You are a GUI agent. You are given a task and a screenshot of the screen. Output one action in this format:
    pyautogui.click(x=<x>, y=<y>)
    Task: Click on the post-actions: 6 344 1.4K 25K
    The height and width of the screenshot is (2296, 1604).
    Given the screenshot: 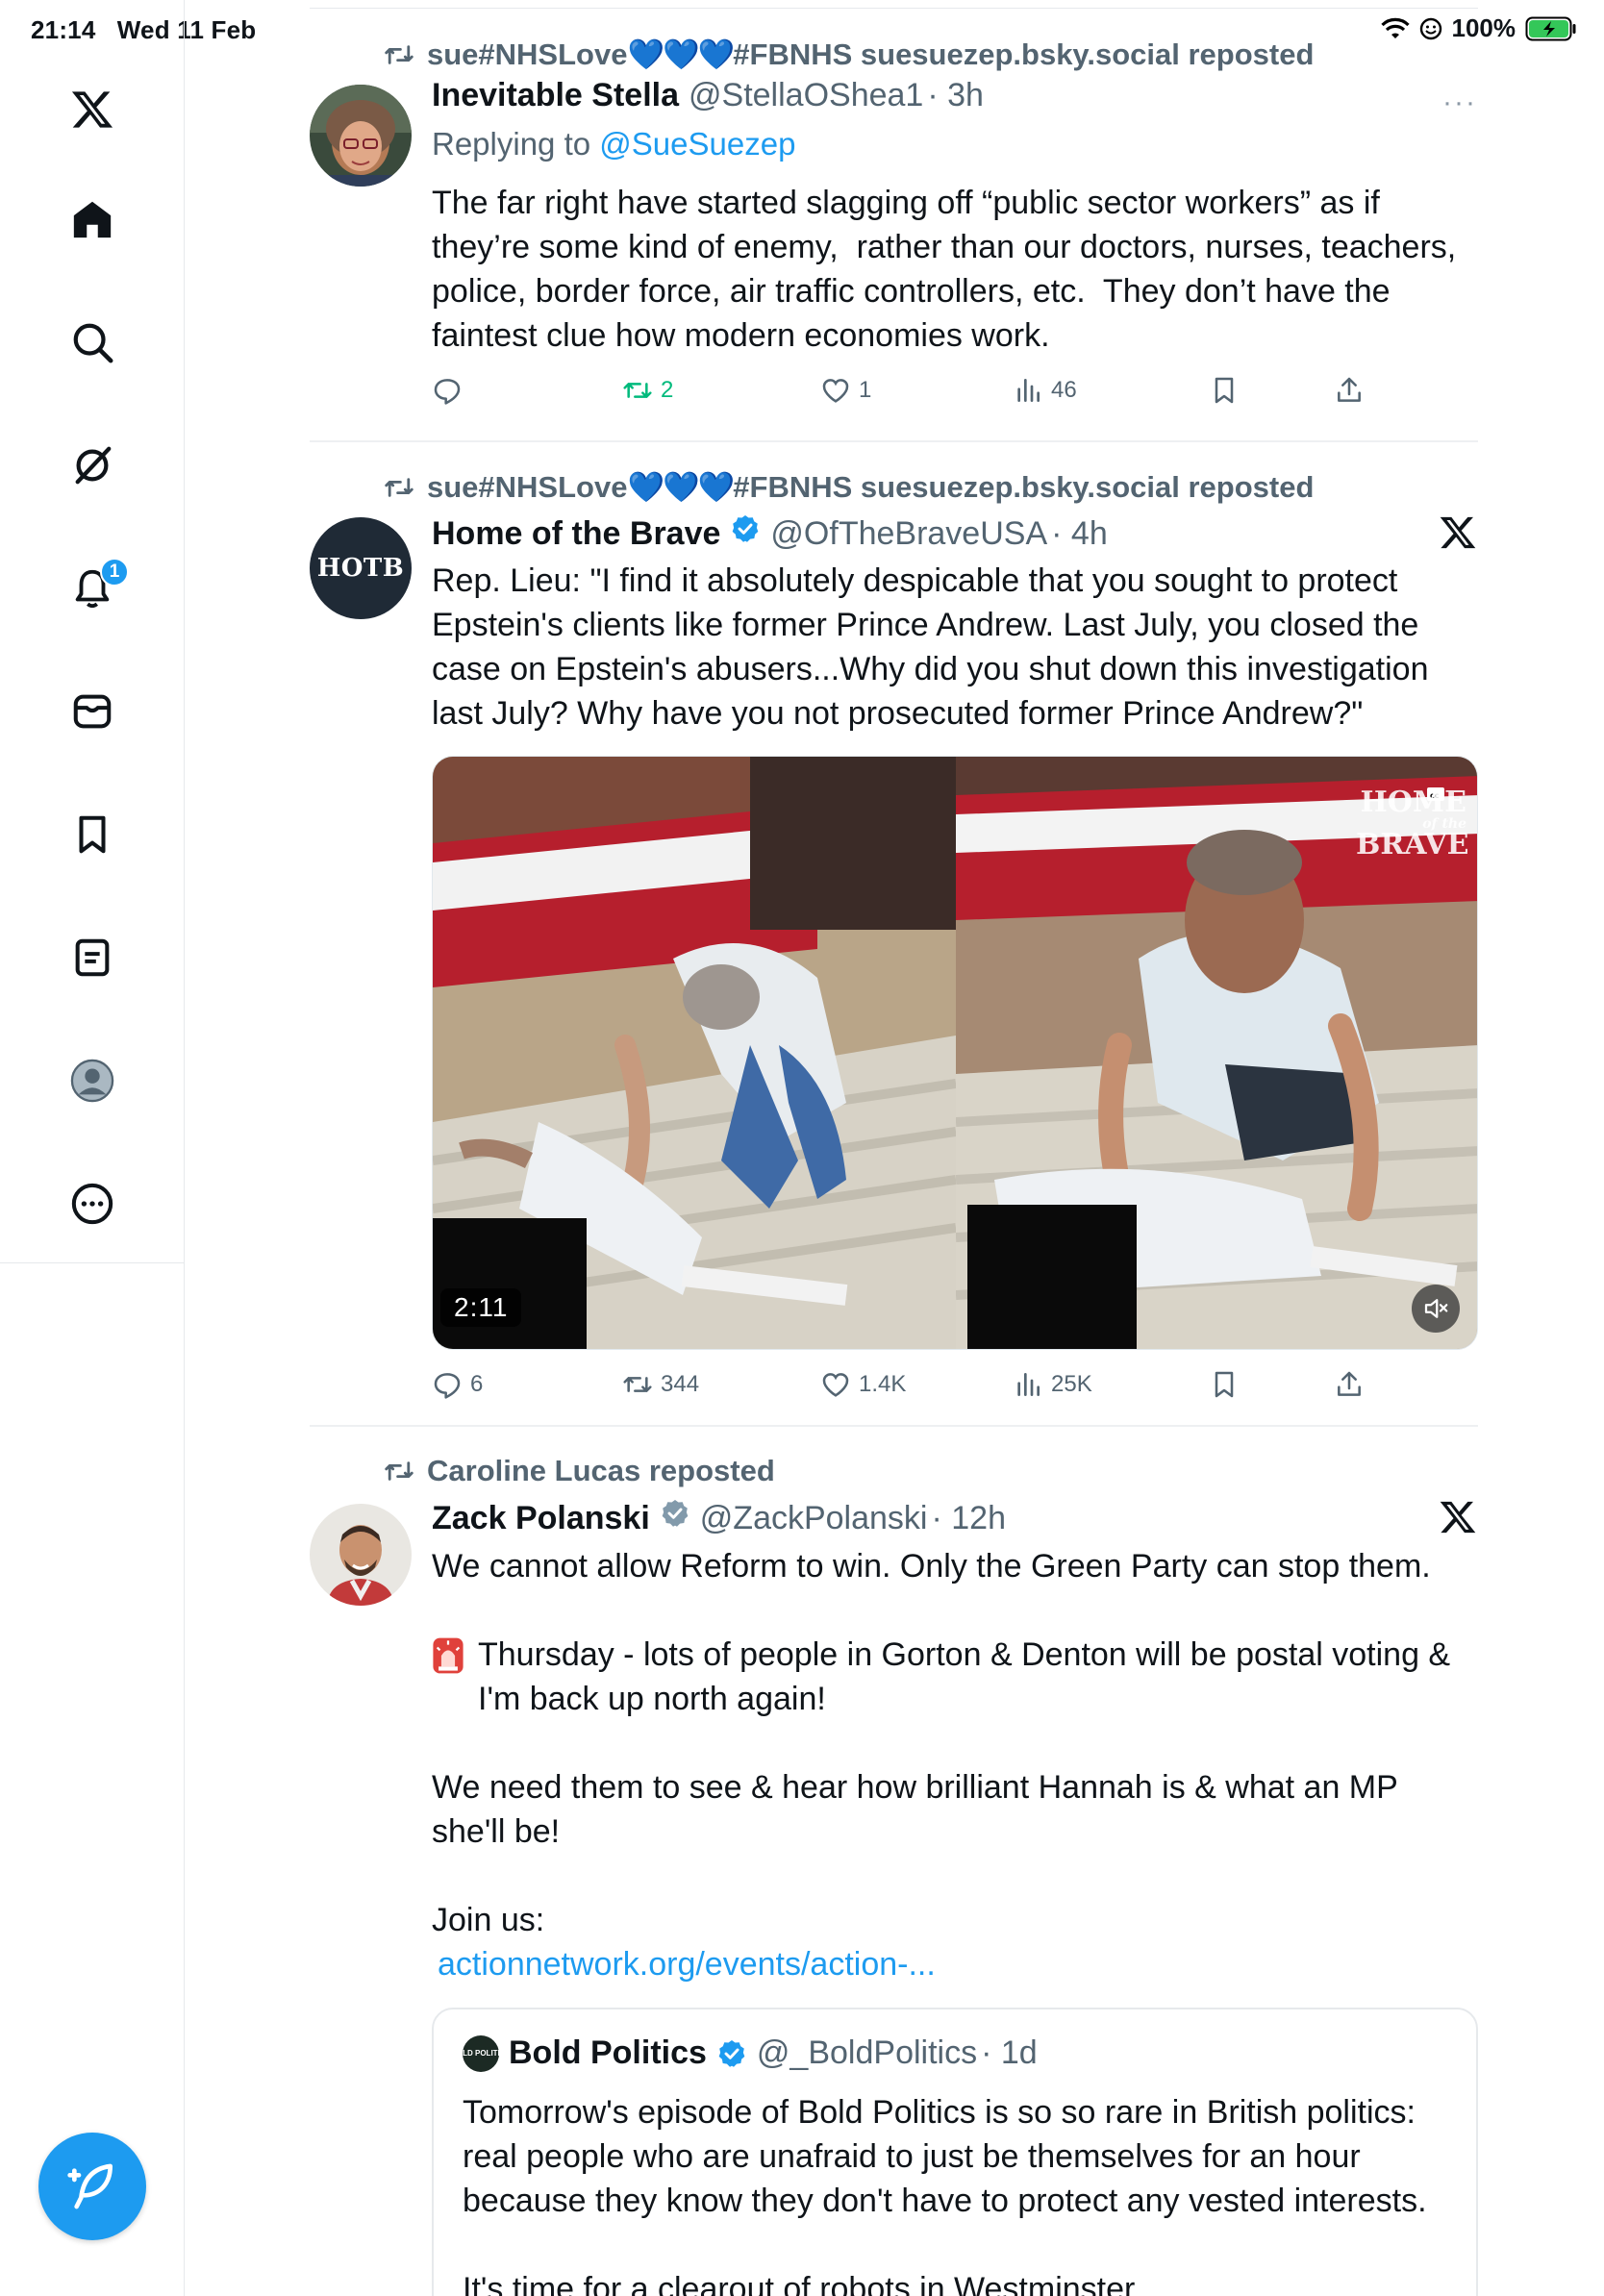 What is the action you would take?
    pyautogui.click(x=955, y=1388)
    